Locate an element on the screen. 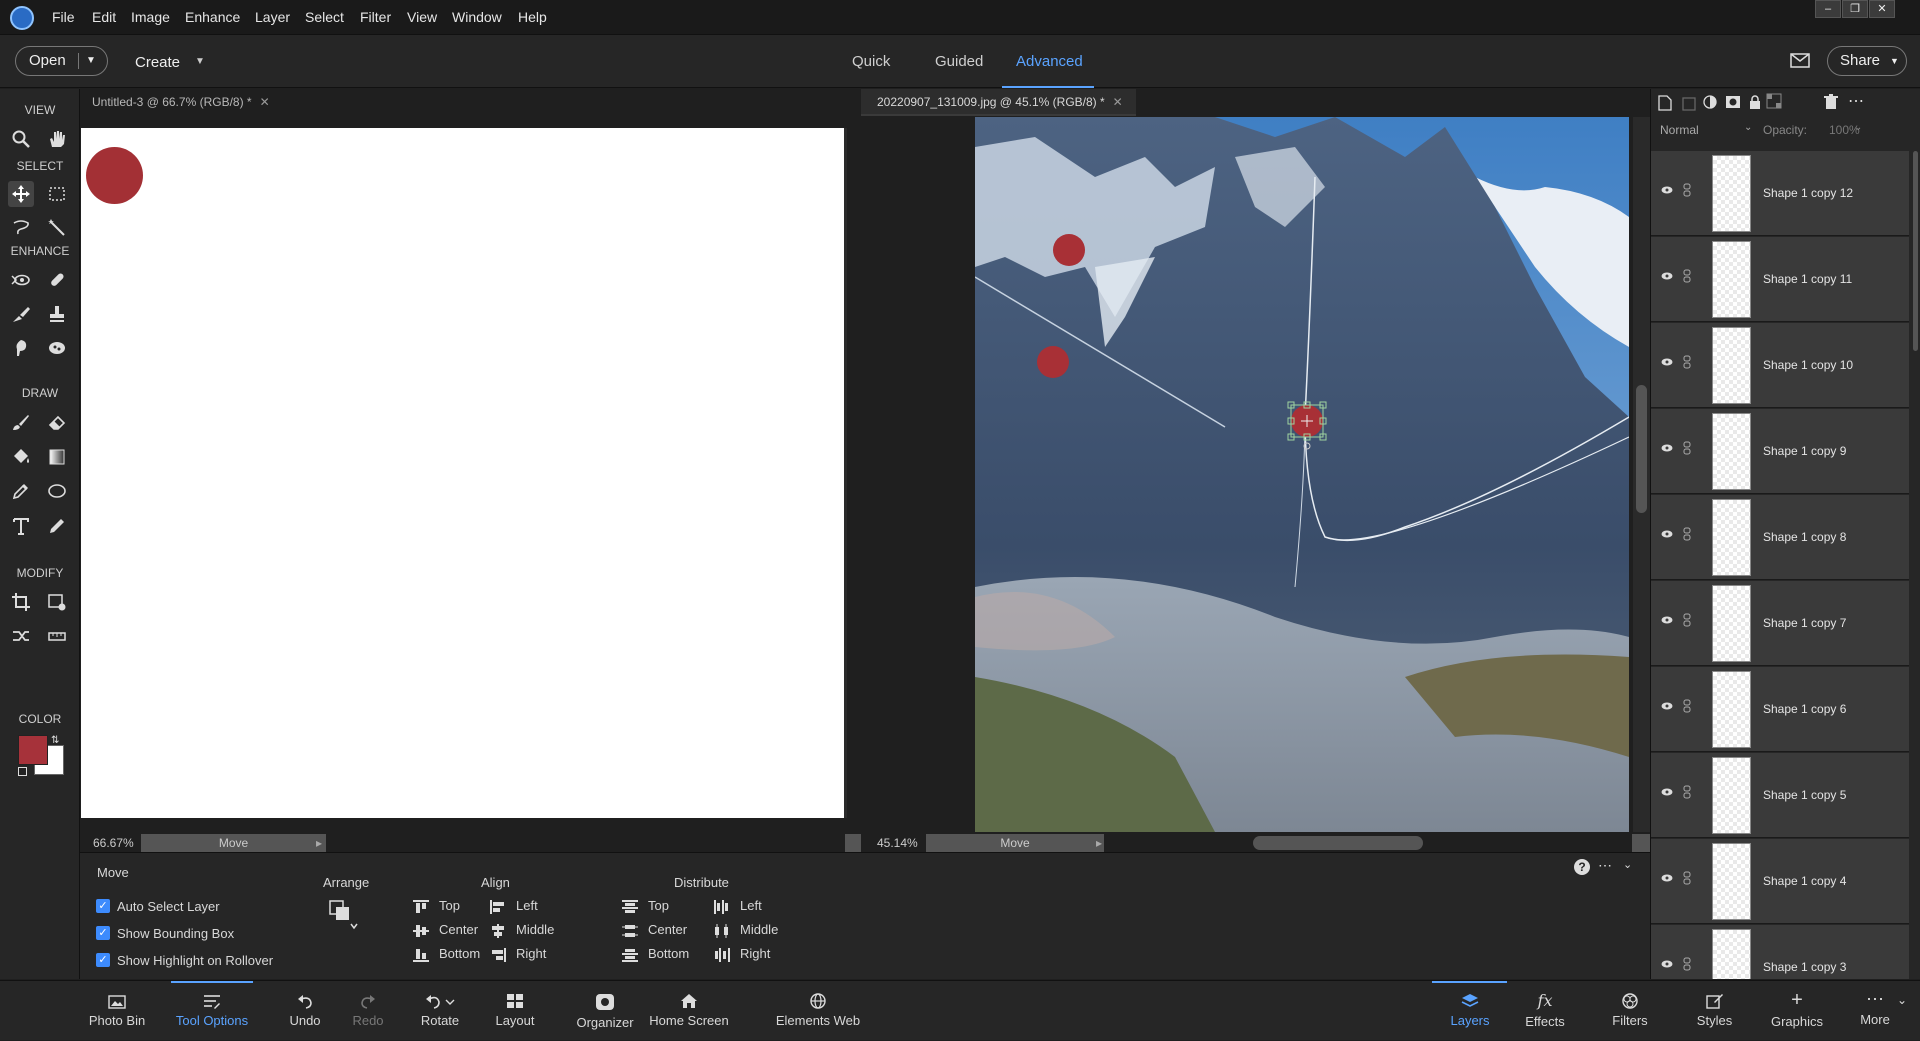 The image size is (1920, 1041). eraser-tool-icon is located at coordinates (57, 422).